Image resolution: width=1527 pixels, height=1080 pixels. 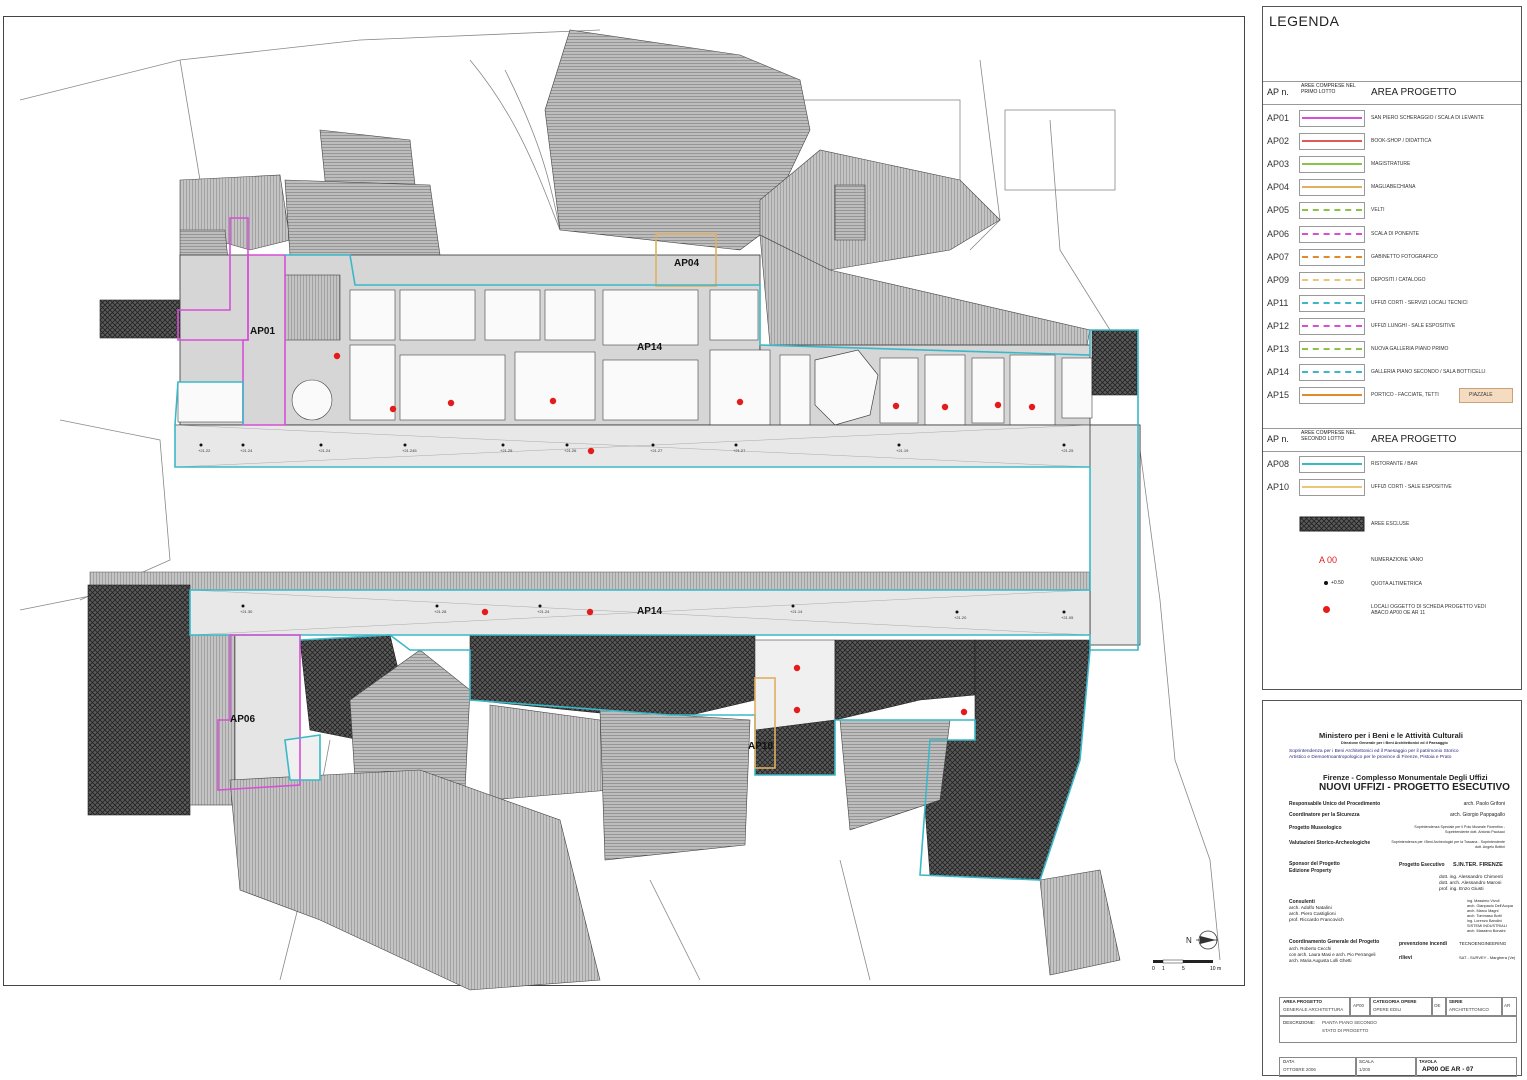 I want to click on room-number-sample: A 00, so click(x=1328, y=560).